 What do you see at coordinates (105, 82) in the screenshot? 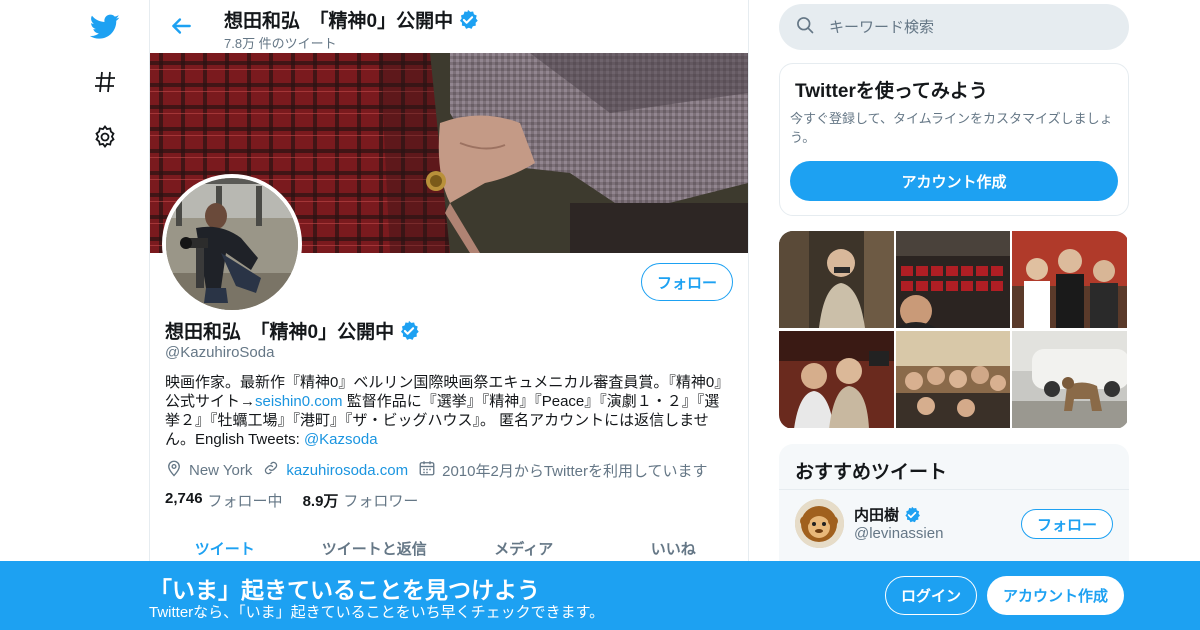
I see `hashtag-icon` at bounding box center [105, 82].